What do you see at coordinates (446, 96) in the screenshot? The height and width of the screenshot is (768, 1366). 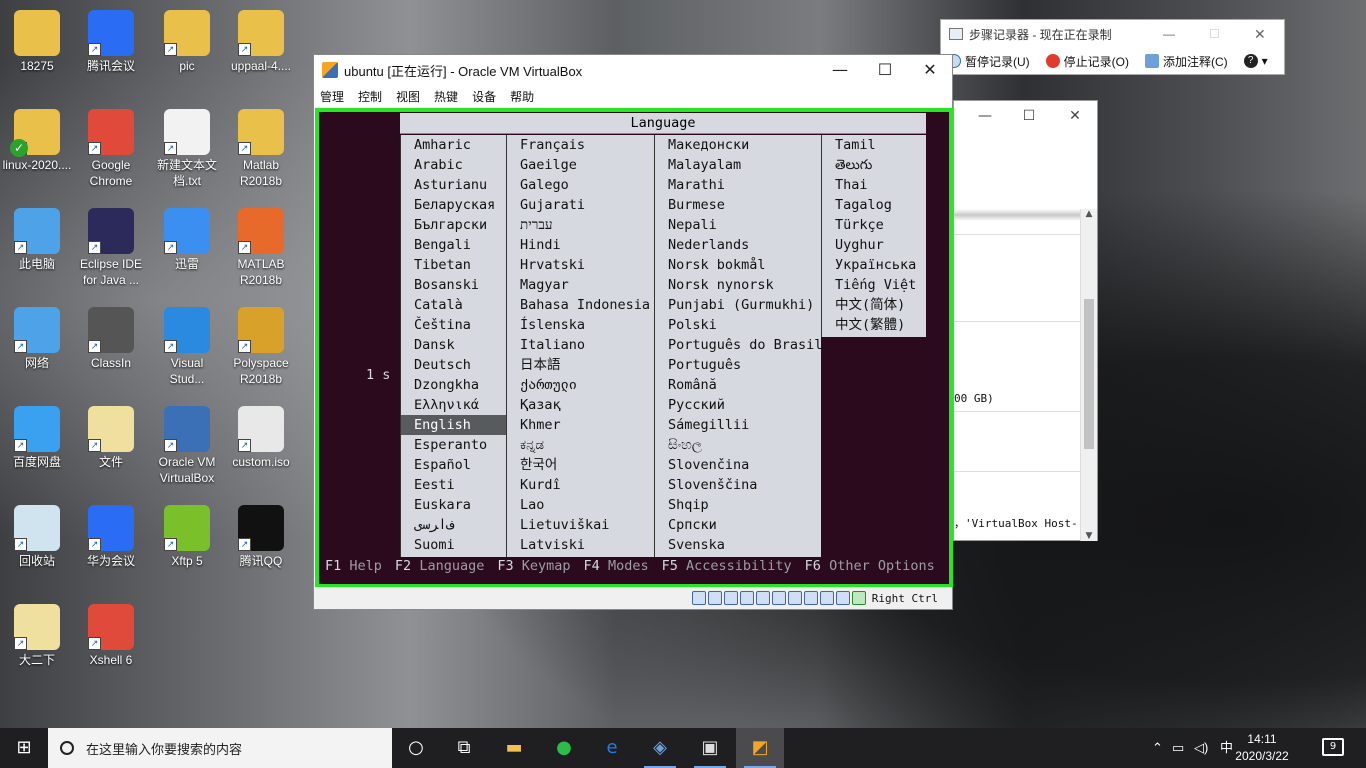 I see `menu-item: 热键` at bounding box center [446, 96].